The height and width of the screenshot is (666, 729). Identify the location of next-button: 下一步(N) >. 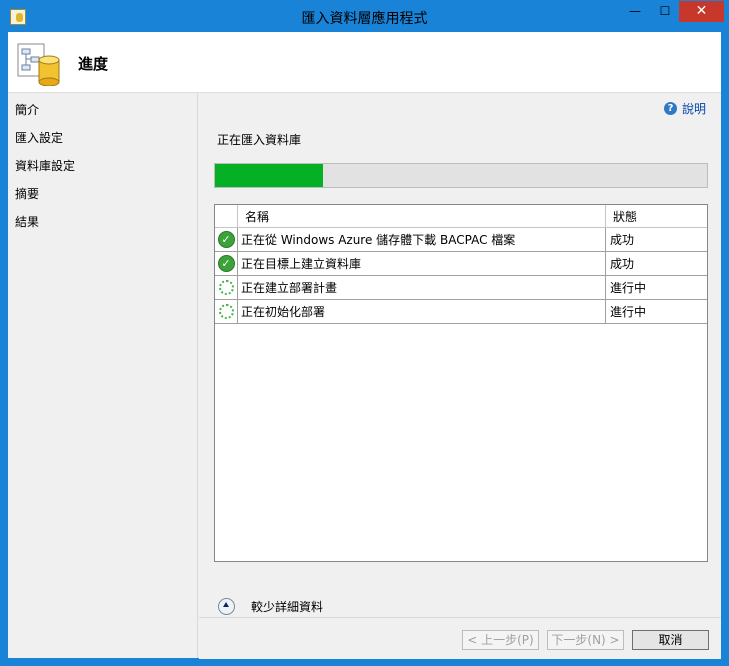
(585, 640).